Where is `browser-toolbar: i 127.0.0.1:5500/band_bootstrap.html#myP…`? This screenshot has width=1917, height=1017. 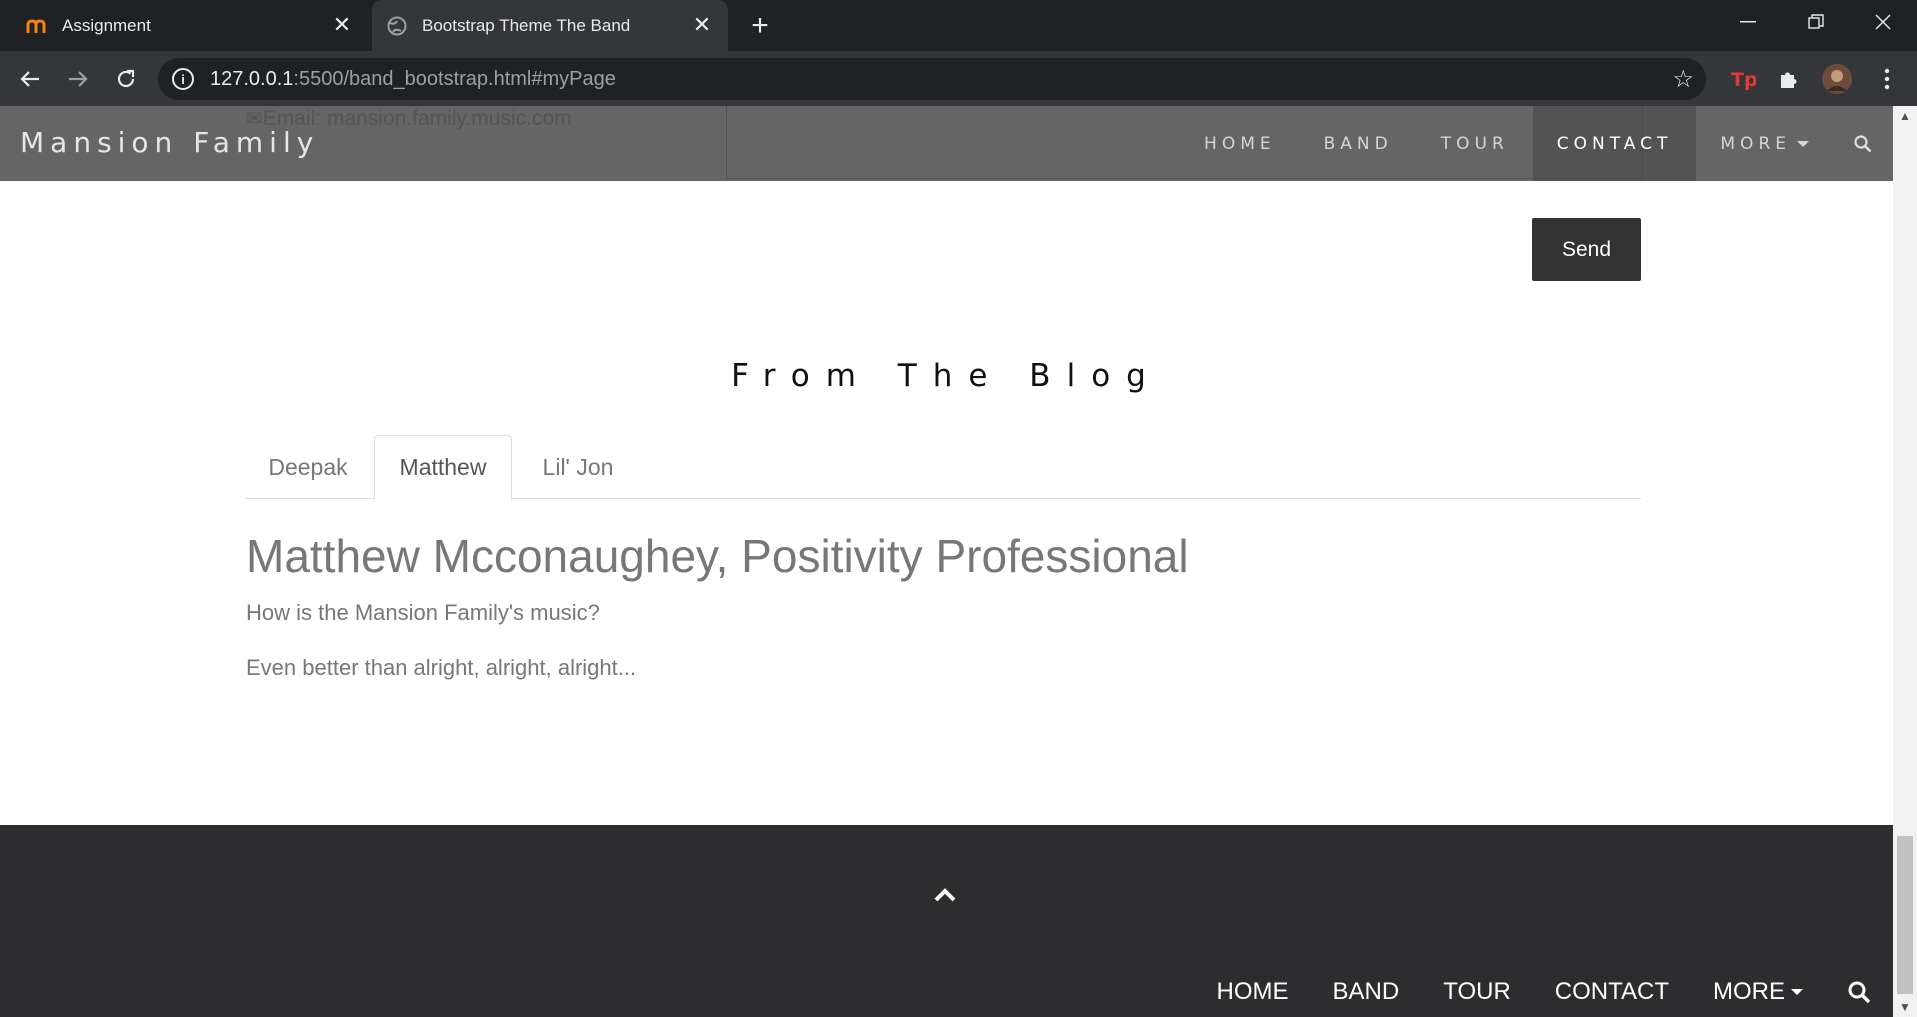 browser-toolbar: i 127.0.0.1:5500/band_bootstrap.html#myP… is located at coordinates (958, 78).